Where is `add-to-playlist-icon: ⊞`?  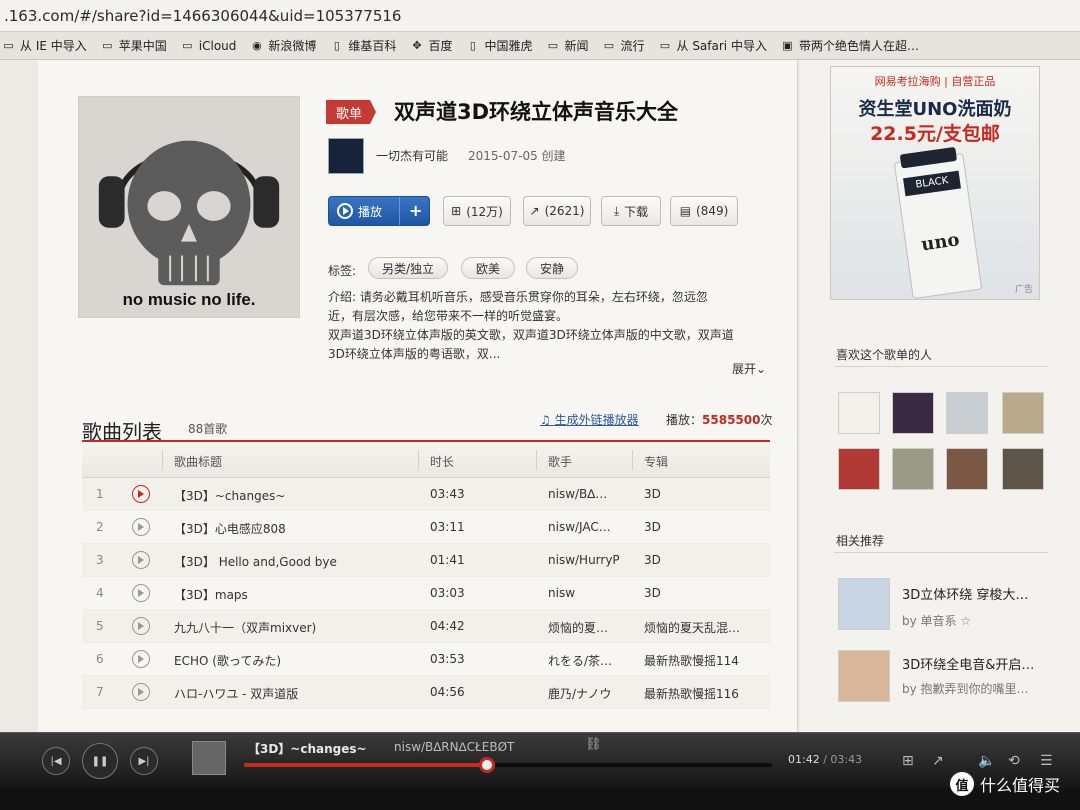
add-to-playlist-icon: ⊞ is located at coordinates (908, 761).